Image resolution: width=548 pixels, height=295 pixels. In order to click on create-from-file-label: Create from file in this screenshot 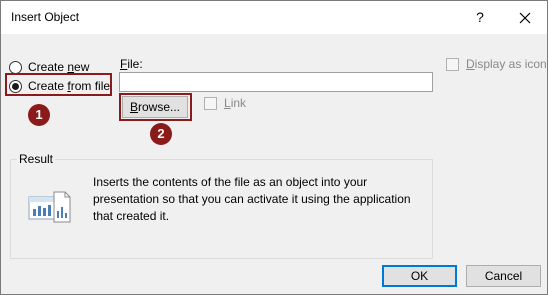, I will do `click(69, 86)`.